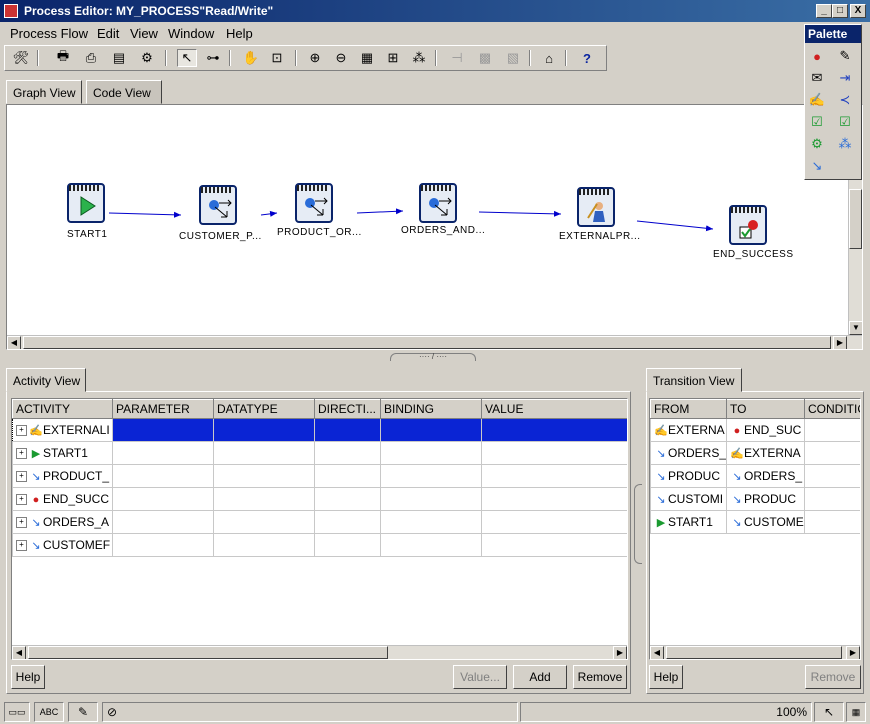  I want to click on from-cell: ▶ START1, so click(688, 522).